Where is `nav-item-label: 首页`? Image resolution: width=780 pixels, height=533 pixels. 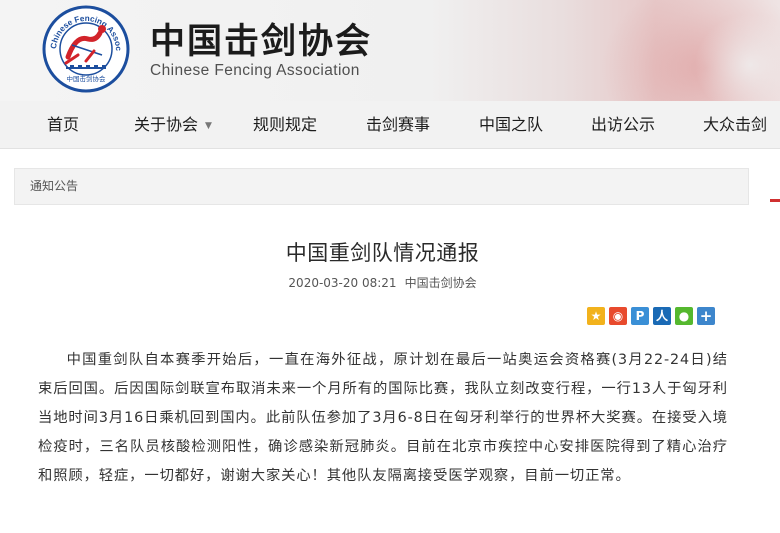
nav-item-label: 首页 is located at coordinates (63, 124).